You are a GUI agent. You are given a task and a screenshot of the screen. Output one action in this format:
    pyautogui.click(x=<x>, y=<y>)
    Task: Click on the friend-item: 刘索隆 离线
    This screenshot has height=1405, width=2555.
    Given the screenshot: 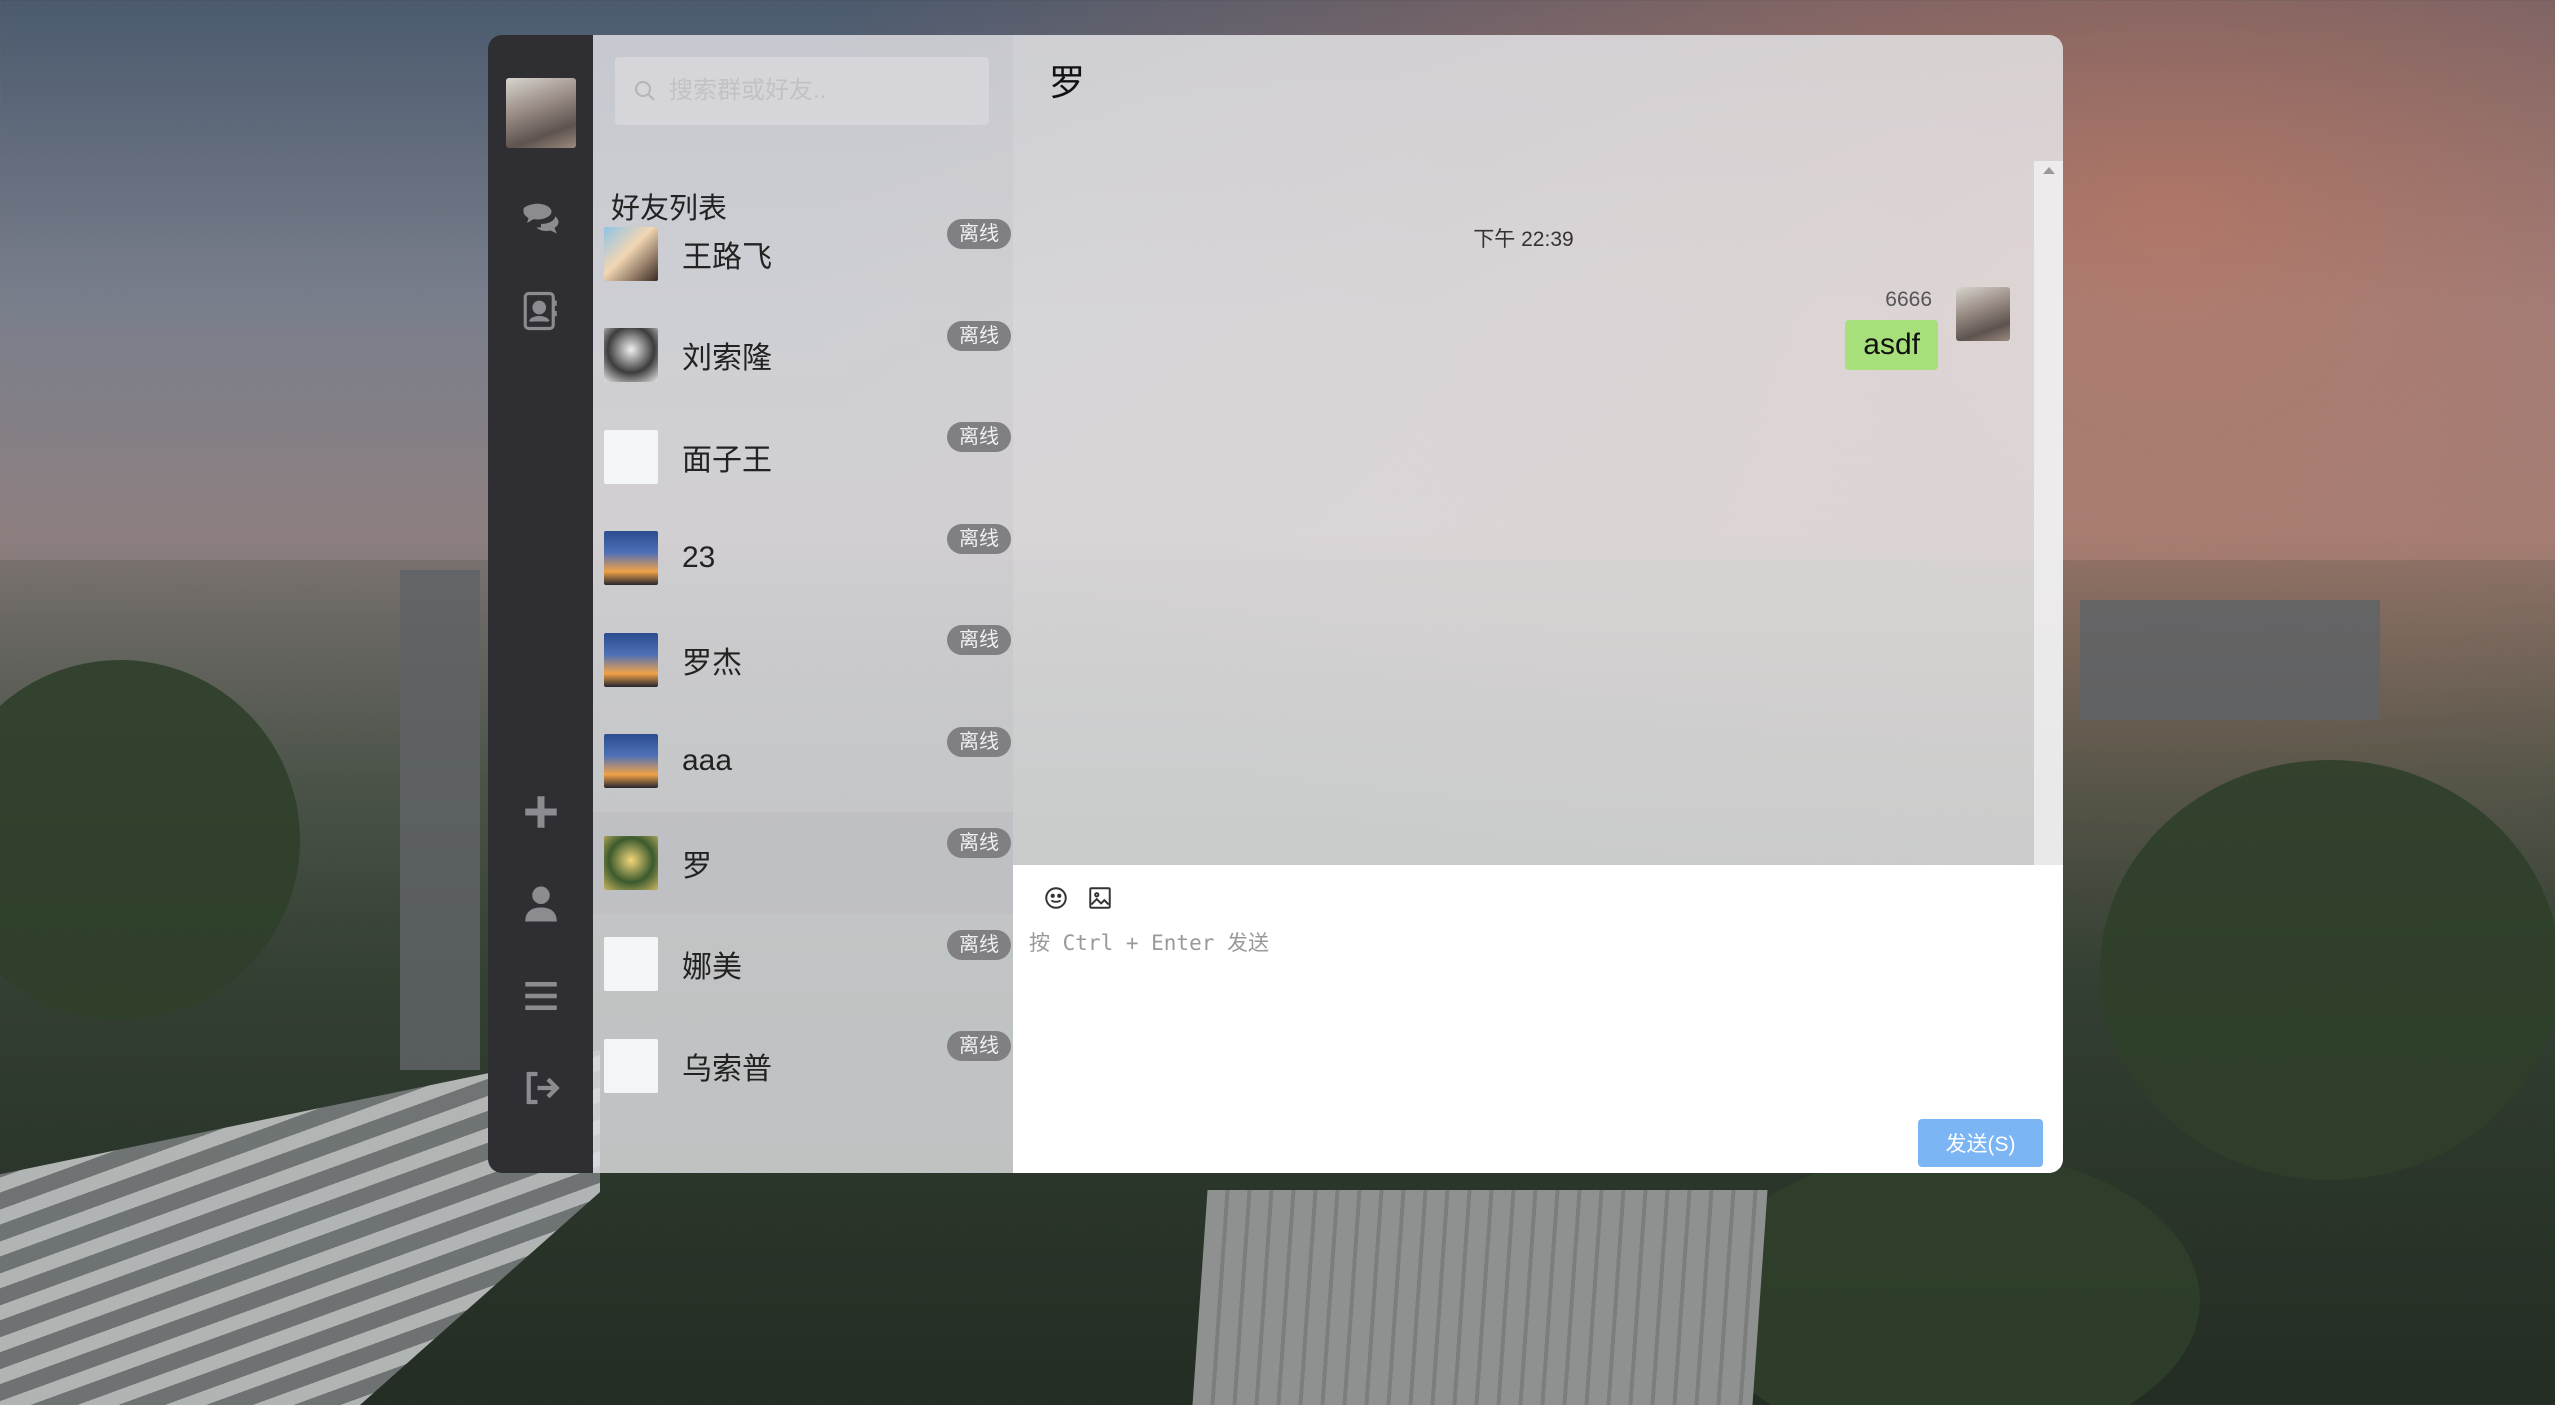 What is the action you would take?
    pyautogui.click(x=803, y=356)
    